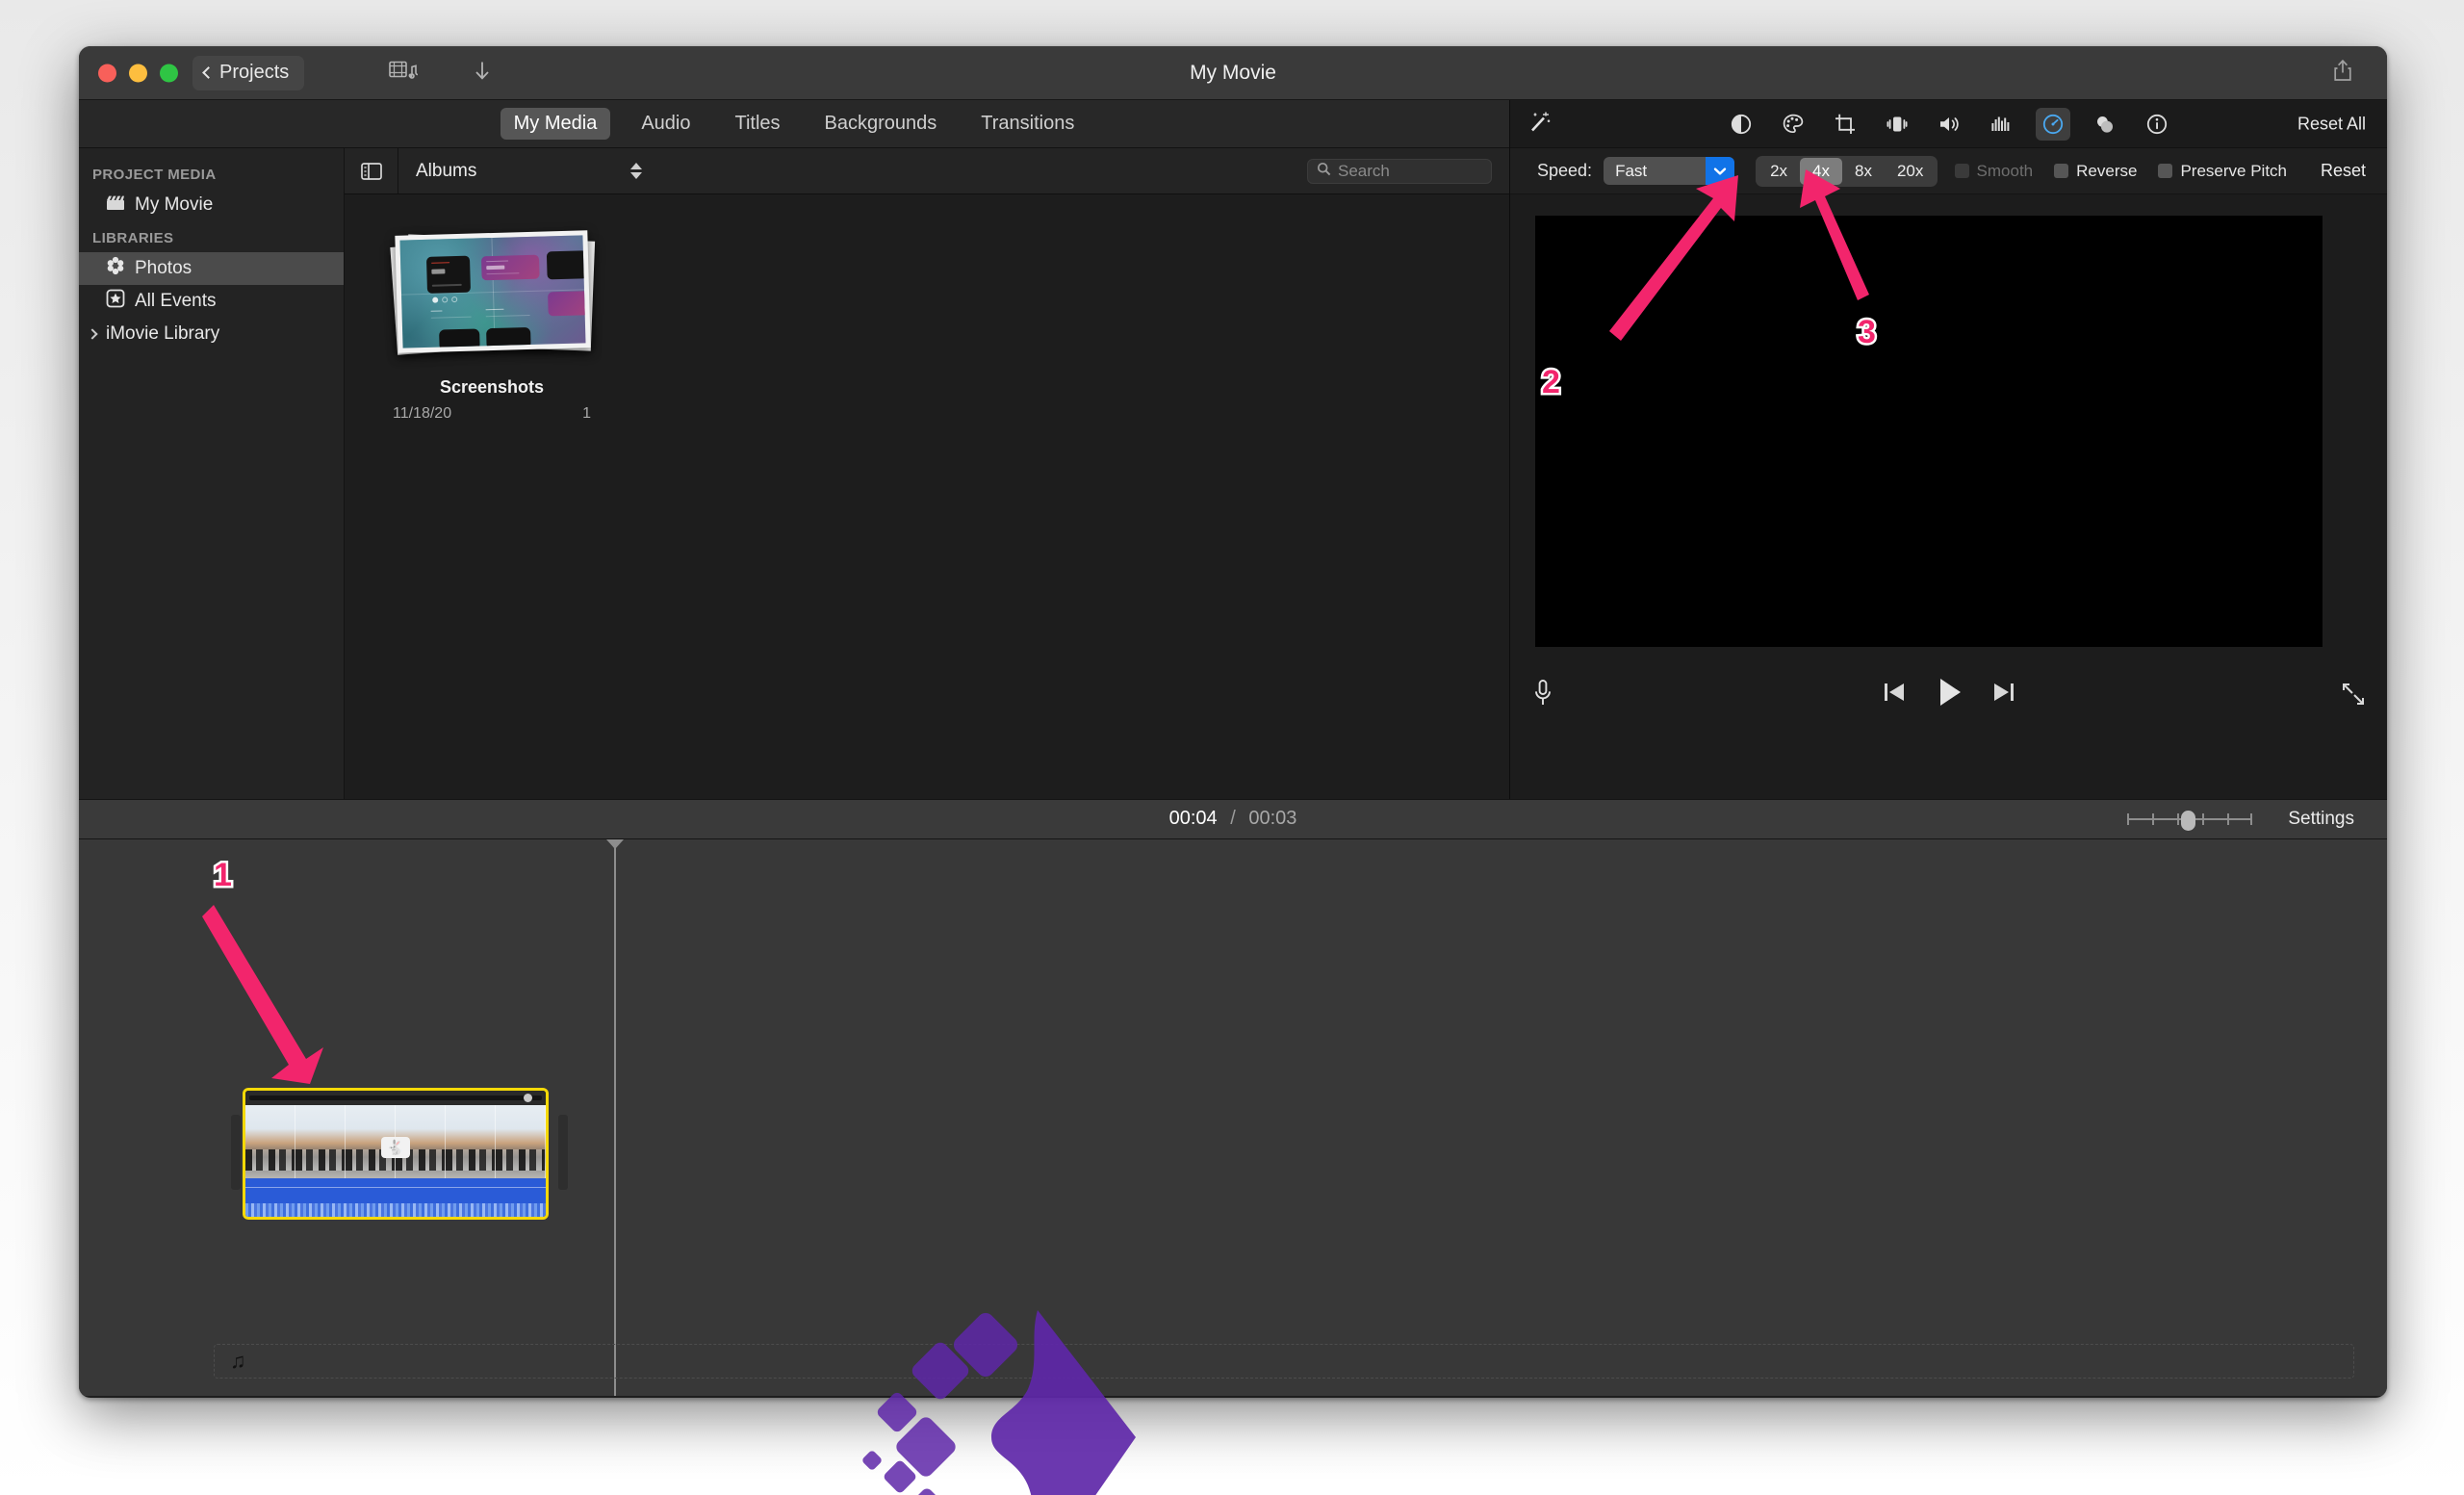 This screenshot has width=2464, height=1495. What do you see at coordinates (1897, 124) in the screenshot?
I see `stabilization-camera-icon` at bounding box center [1897, 124].